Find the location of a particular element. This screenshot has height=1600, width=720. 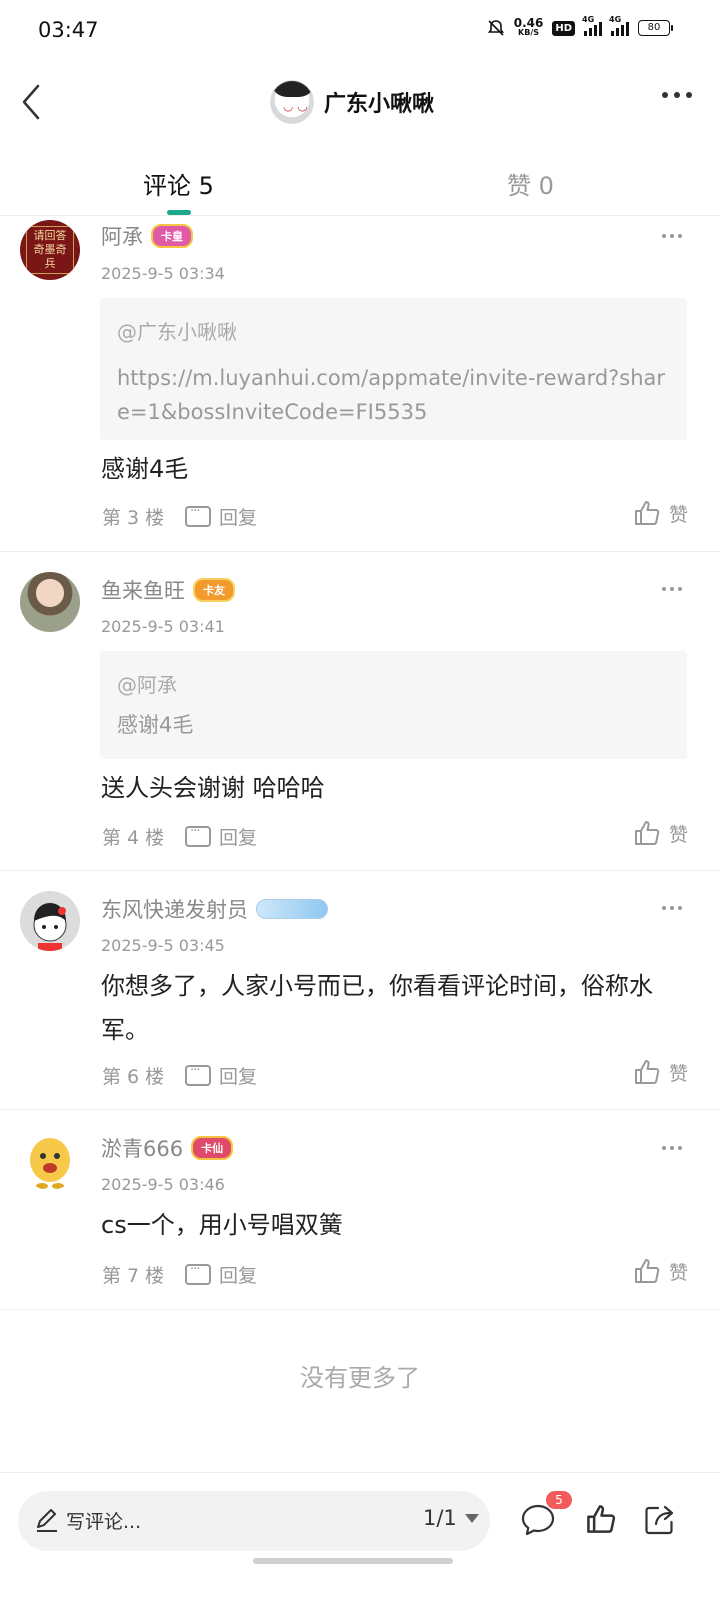

net-speed-unit: KB/S is located at coordinates (529, 32).